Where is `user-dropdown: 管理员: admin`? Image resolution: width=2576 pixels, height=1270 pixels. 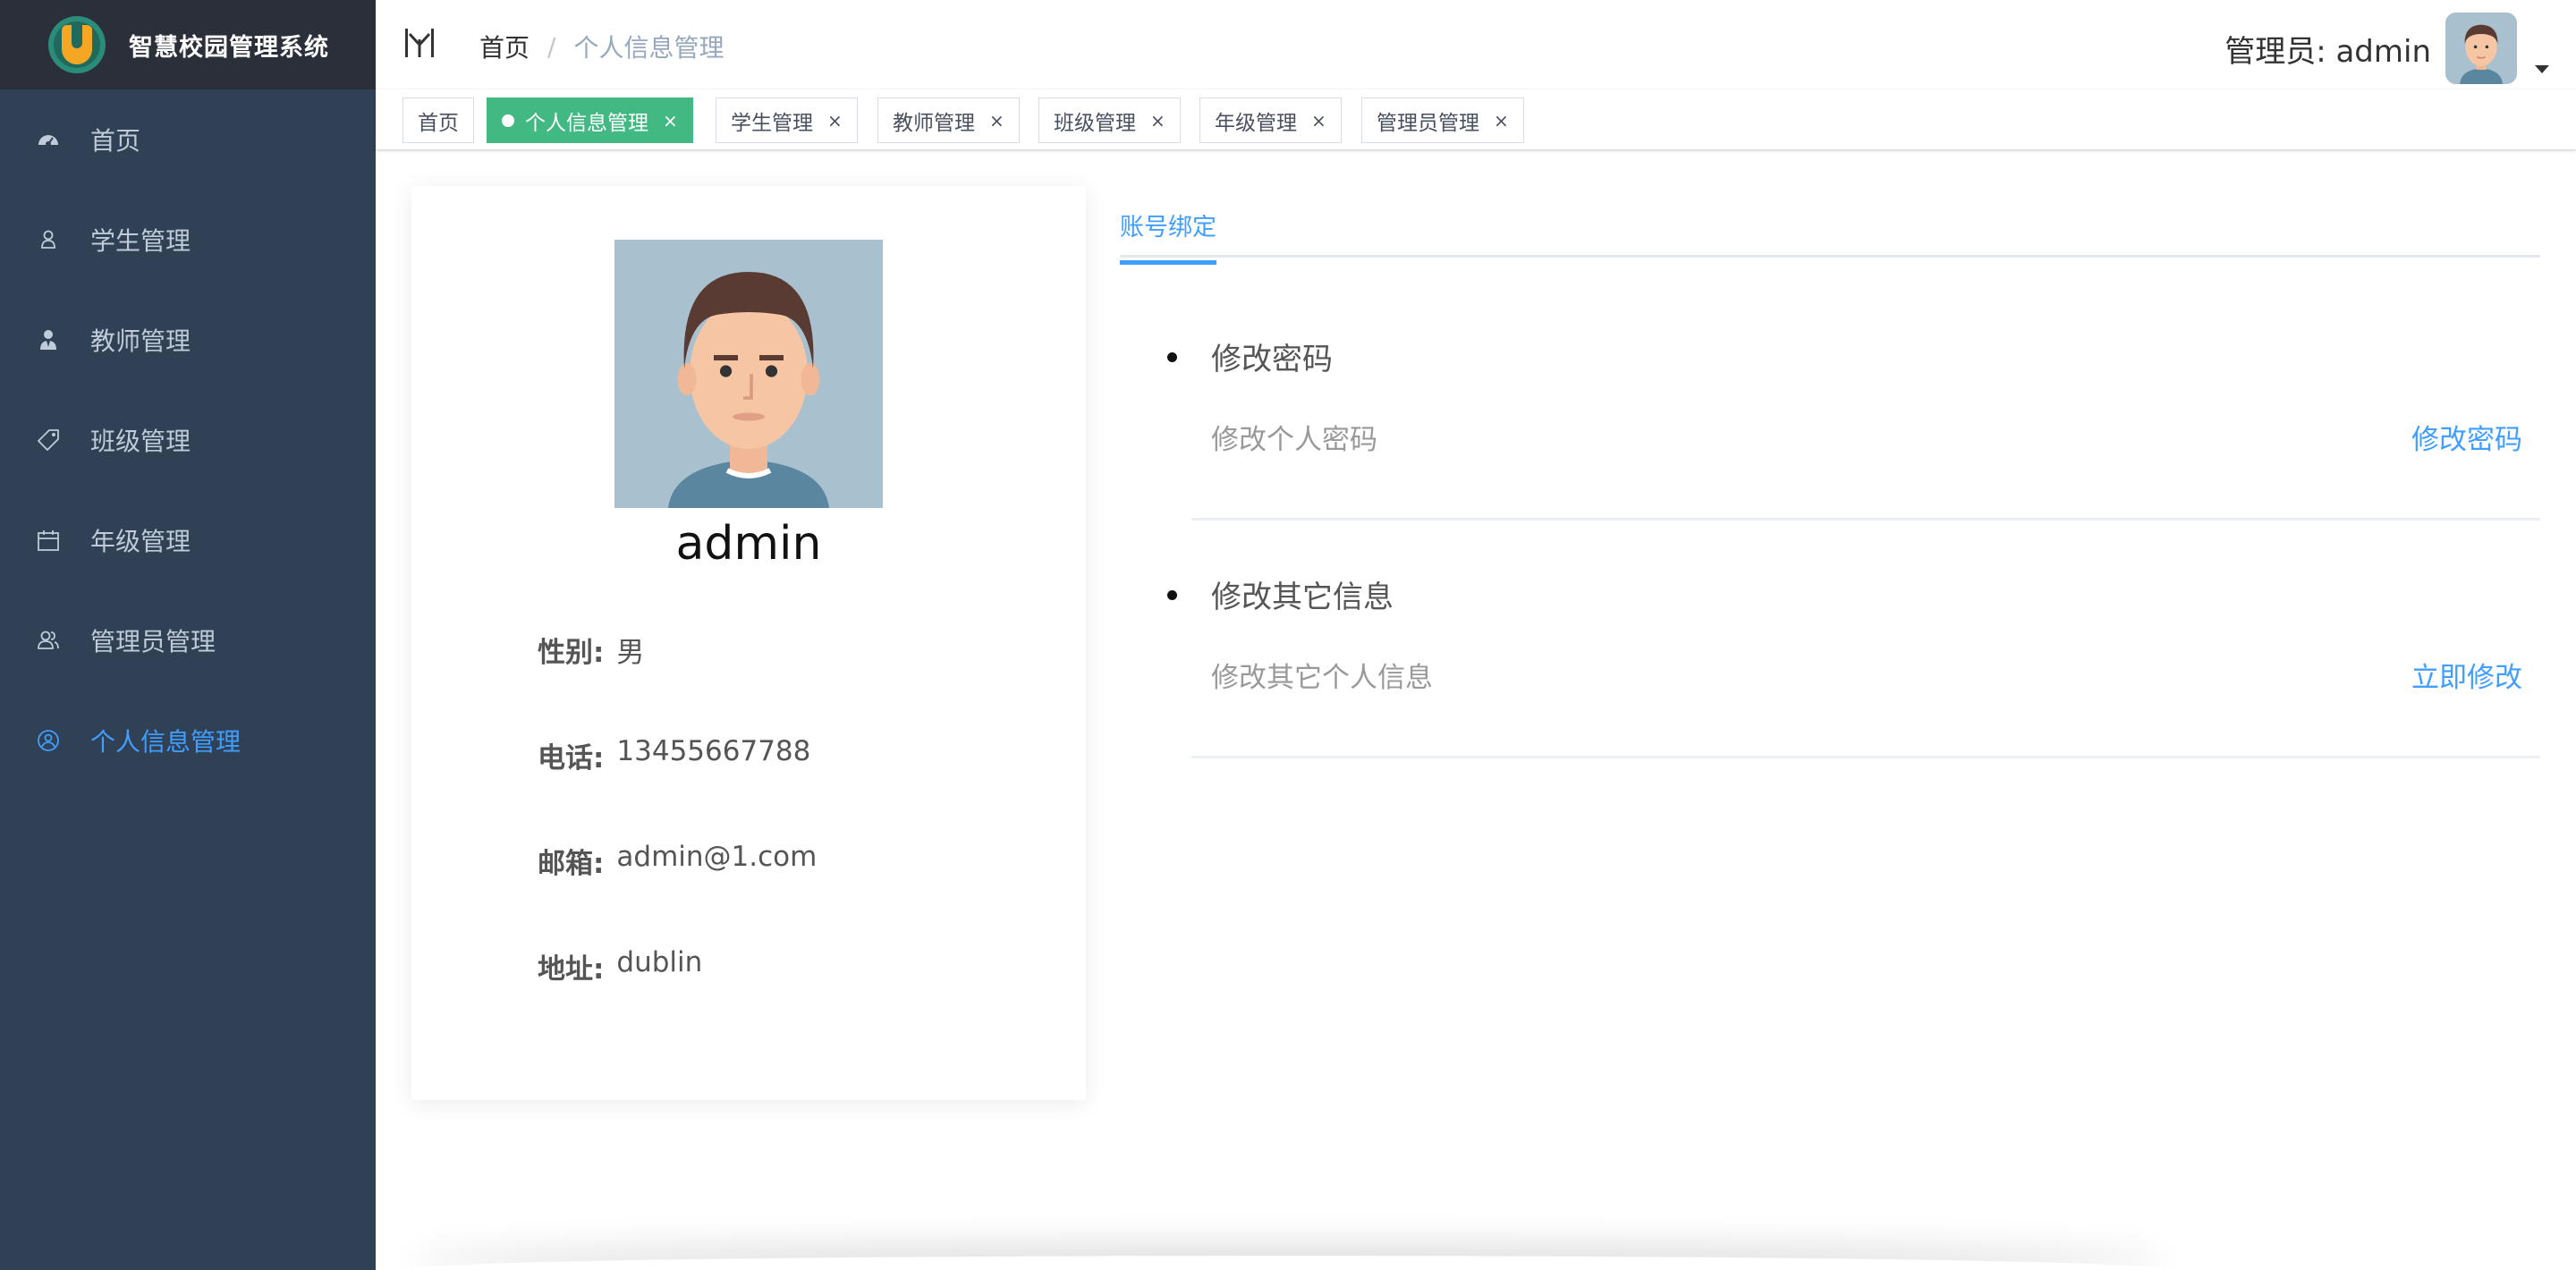 user-dropdown: 管理员: admin is located at coordinates (2386, 48).